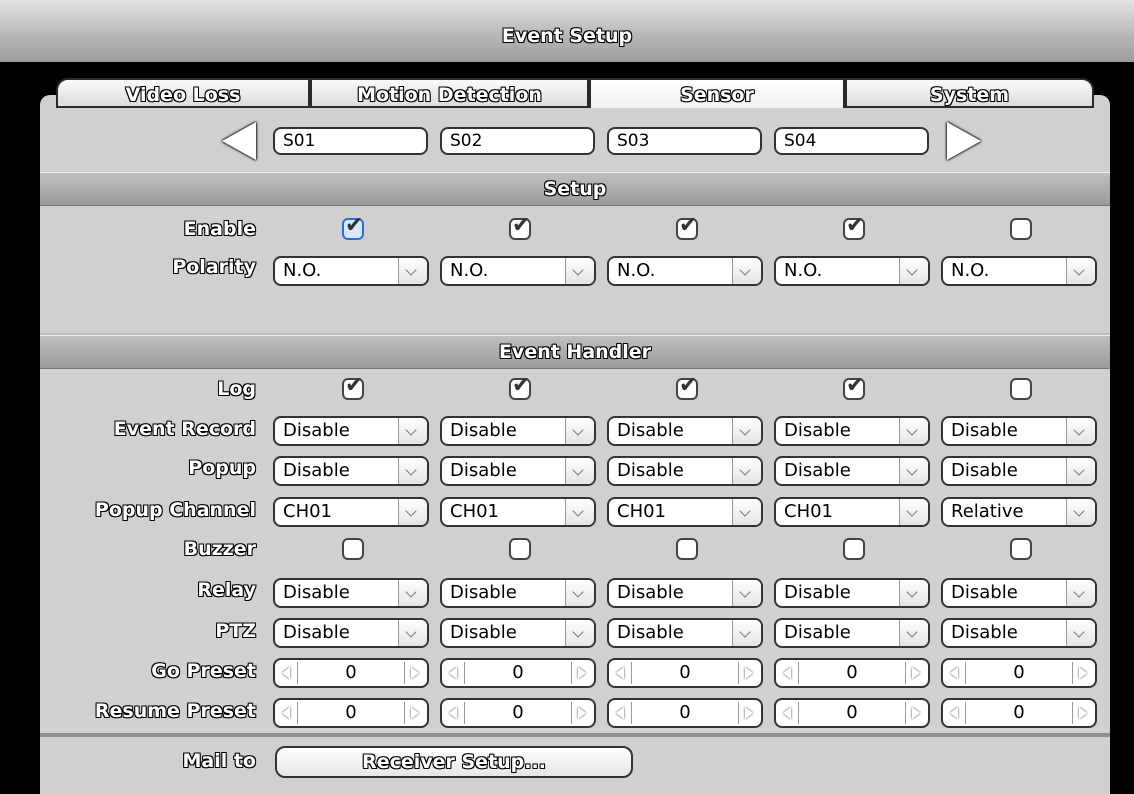 Image resolution: width=1134 pixels, height=794 pixels. Describe the element at coordinates (350, 141) in the screenshot. I see `channel-s01: S01` at that location.